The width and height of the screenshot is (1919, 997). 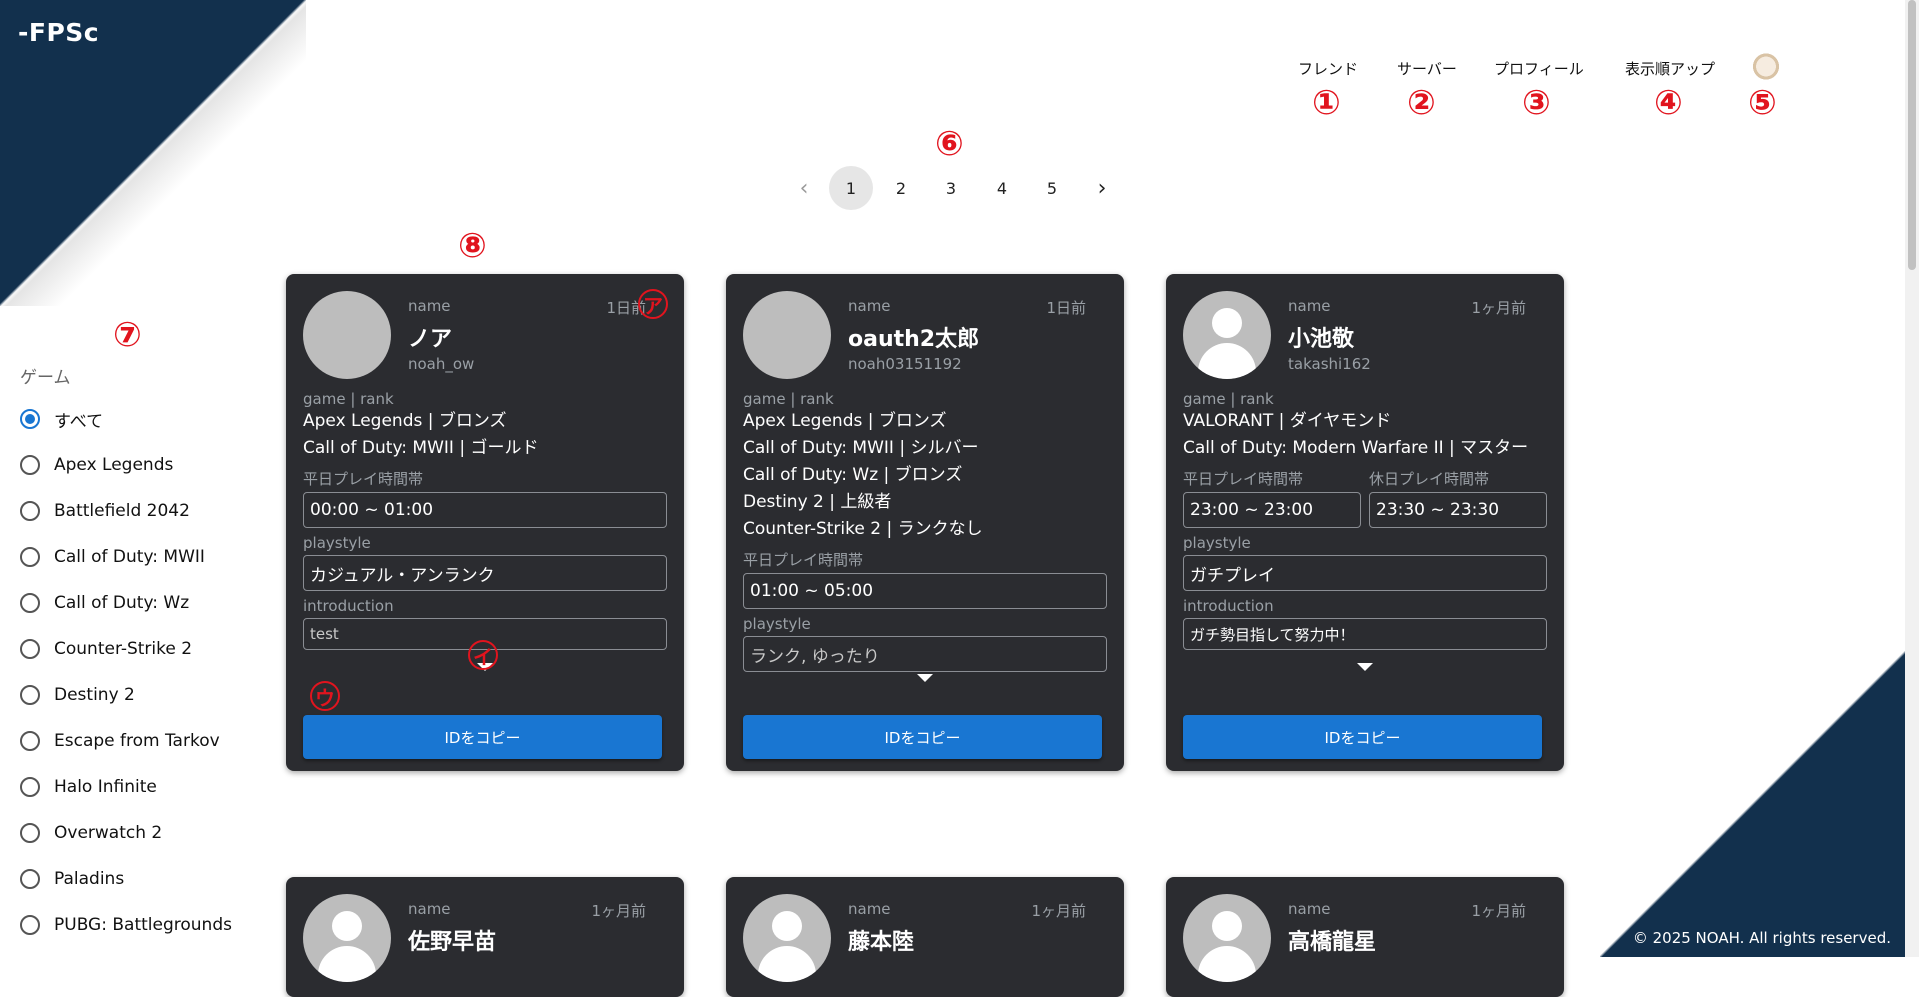 I want to click on user-avatar-button, so click(x=1766, y=65).